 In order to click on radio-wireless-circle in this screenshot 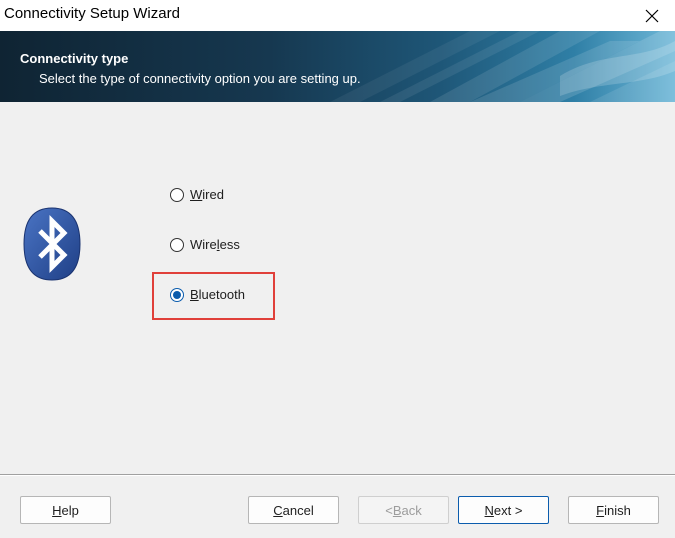, I will do `click(177, 244)`.